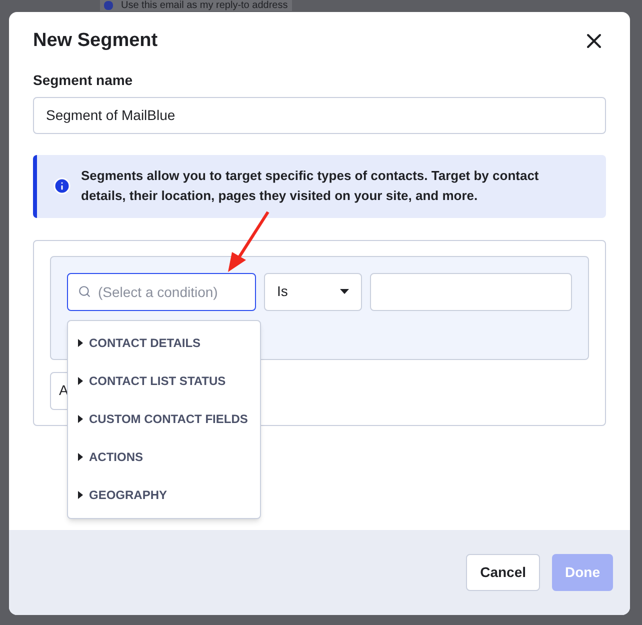  I want to click on dropdown-item: ACTIONS, so click(164, 457).